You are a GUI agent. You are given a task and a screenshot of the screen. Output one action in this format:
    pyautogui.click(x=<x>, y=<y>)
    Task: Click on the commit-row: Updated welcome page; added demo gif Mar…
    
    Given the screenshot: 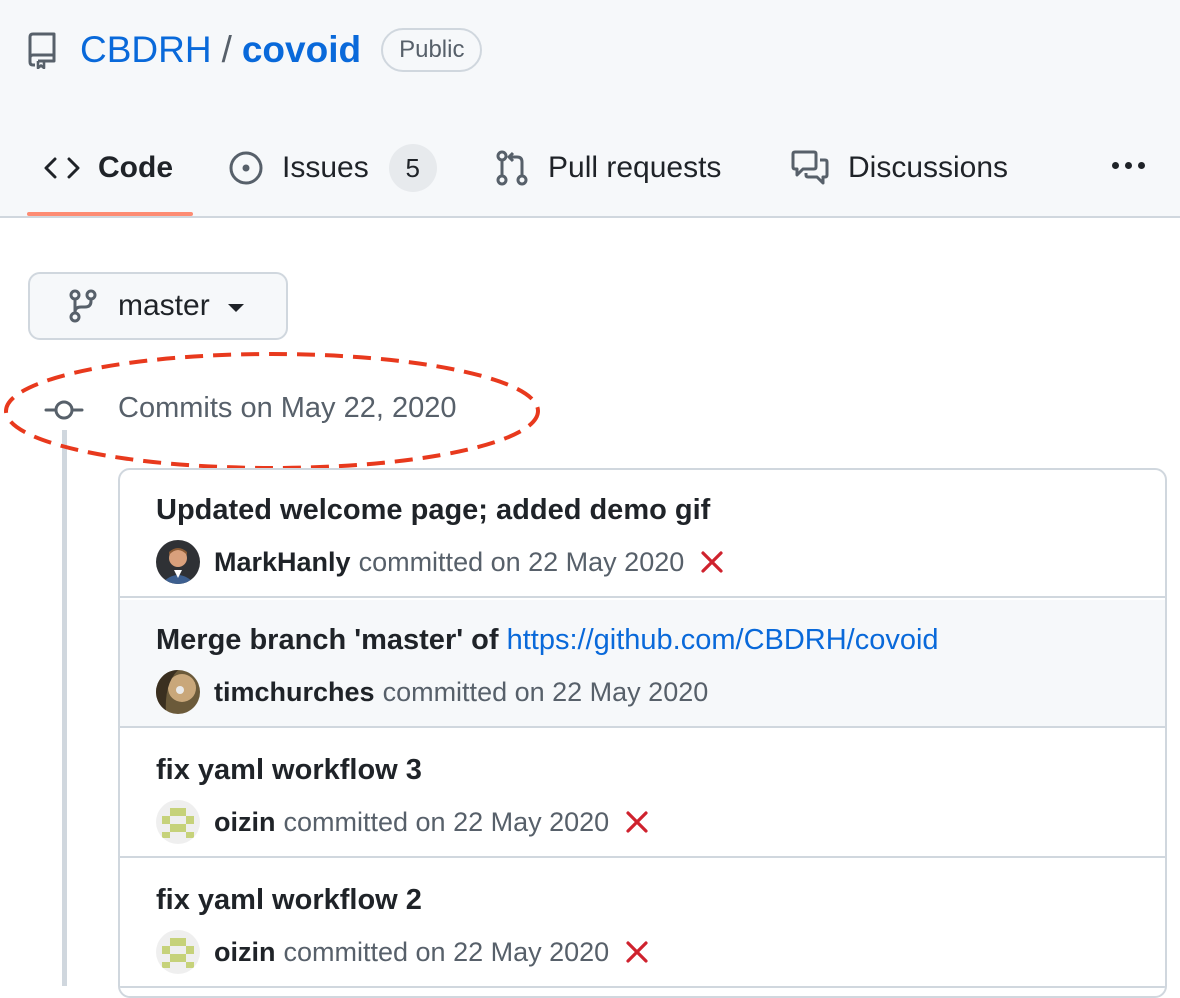 What is the action you would take?
    pyautogui.click(x=642, y=534)
    